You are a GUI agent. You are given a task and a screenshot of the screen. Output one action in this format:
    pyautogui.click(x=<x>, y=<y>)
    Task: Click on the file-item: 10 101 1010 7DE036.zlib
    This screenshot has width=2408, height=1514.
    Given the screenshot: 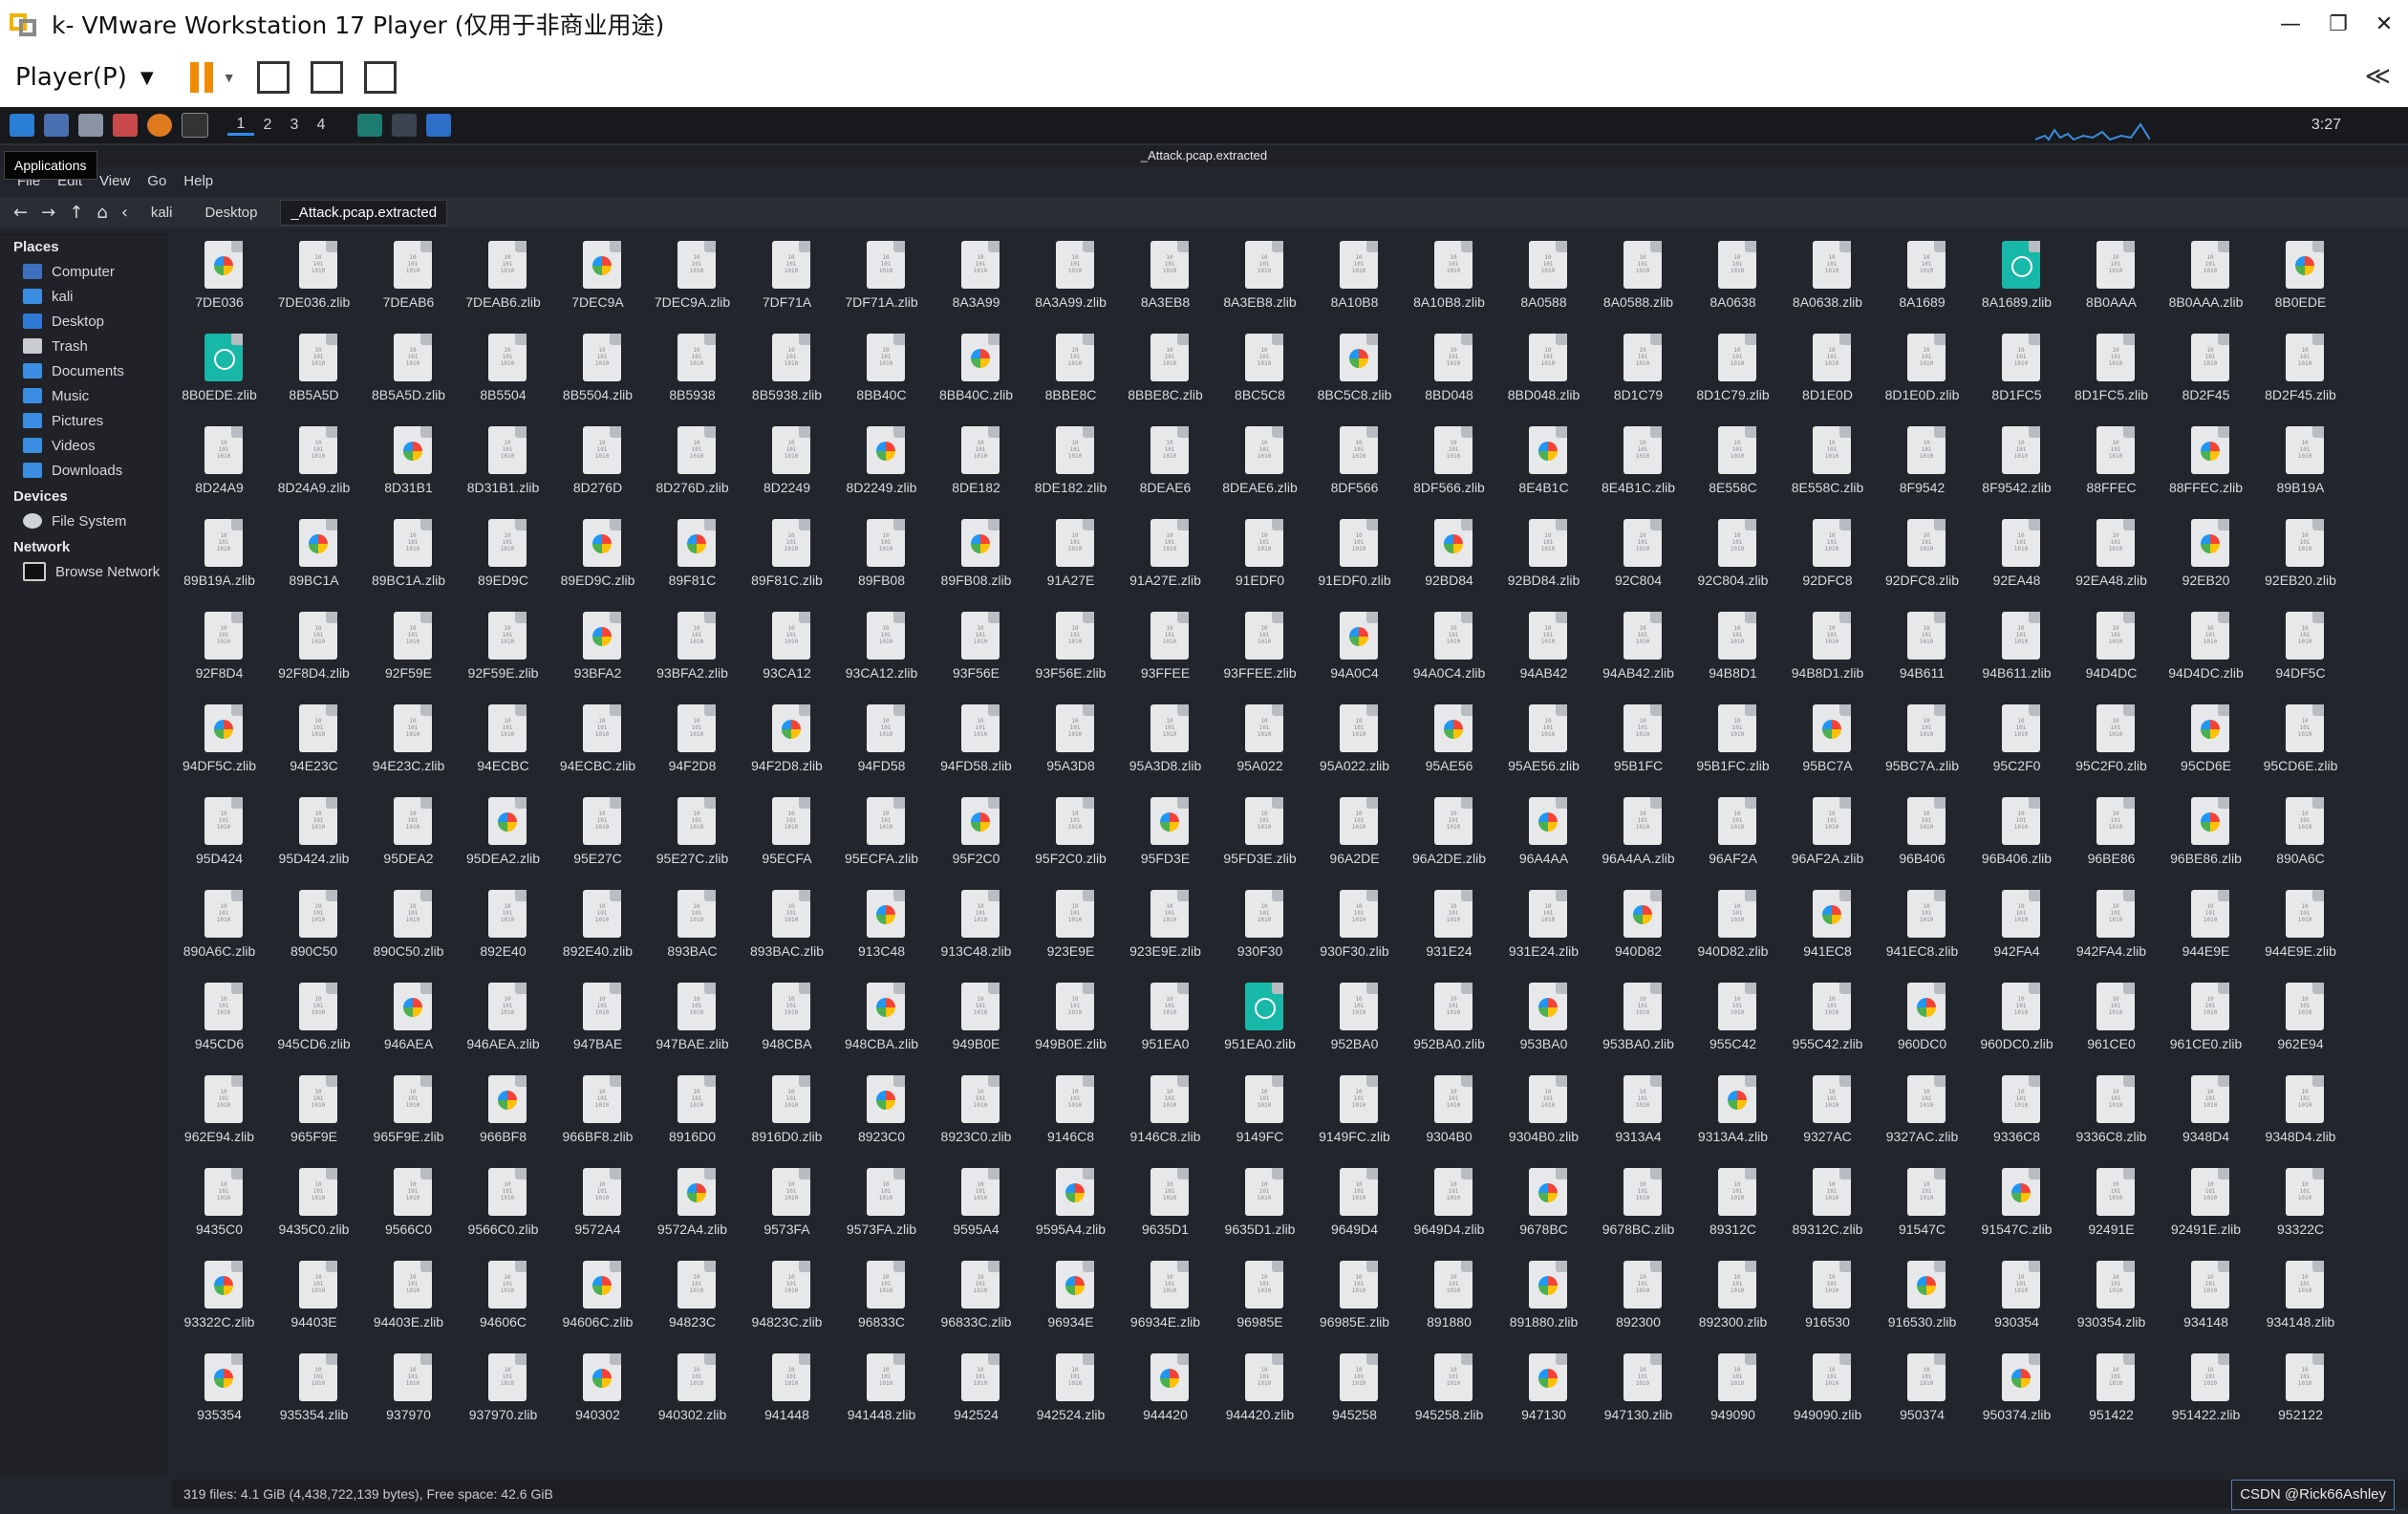 What is the action you would take?
    pyautogui.click(x=314, y=279)
    